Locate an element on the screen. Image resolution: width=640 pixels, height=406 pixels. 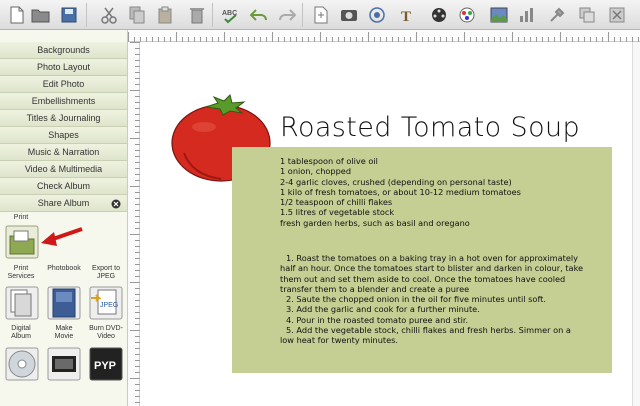
make-movie-label: Make Movie is located at coordinates (64, 332).